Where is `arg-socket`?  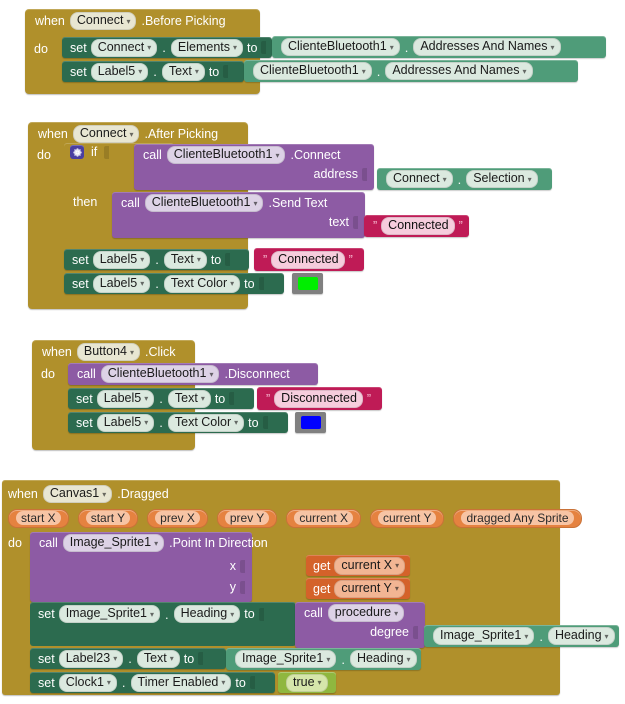 arg-socket is located at coordinates (364, 174).